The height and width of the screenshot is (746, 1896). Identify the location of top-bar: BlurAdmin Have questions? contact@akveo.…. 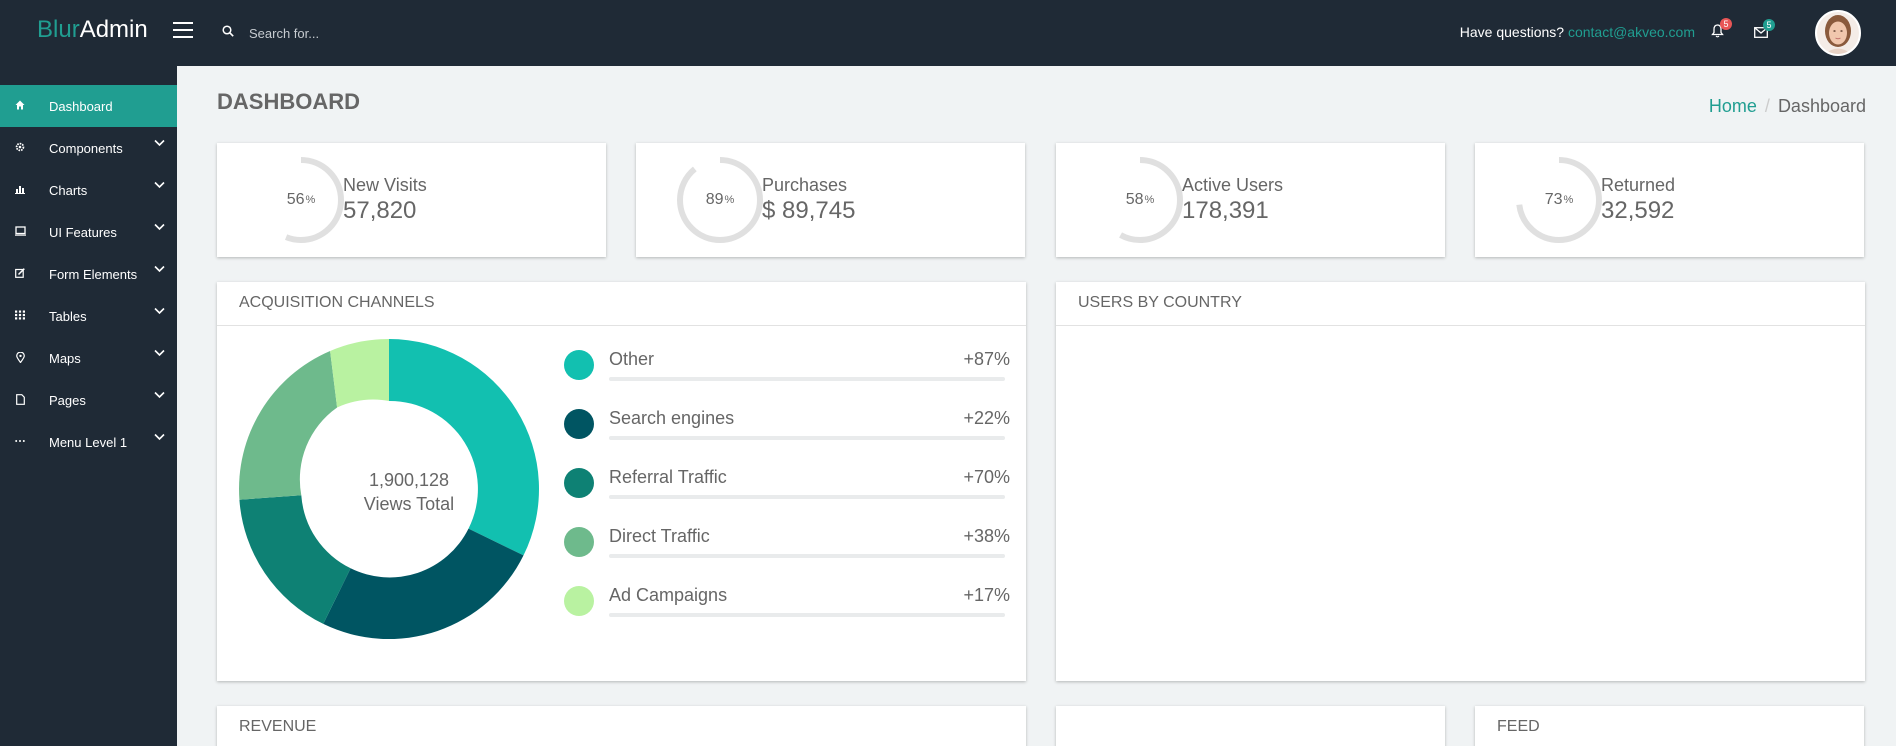
(948, 33).